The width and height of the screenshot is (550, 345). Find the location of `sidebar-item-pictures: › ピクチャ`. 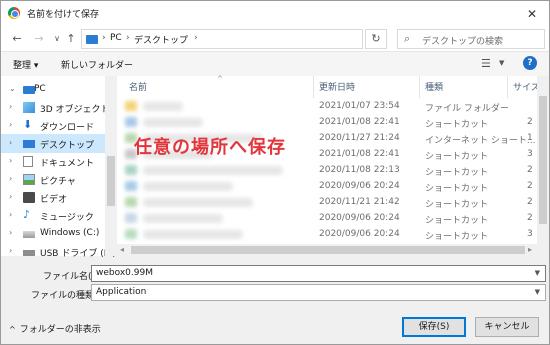

sidebar-item-pictures: › ピクチャ is located at coordinates (53, 179).